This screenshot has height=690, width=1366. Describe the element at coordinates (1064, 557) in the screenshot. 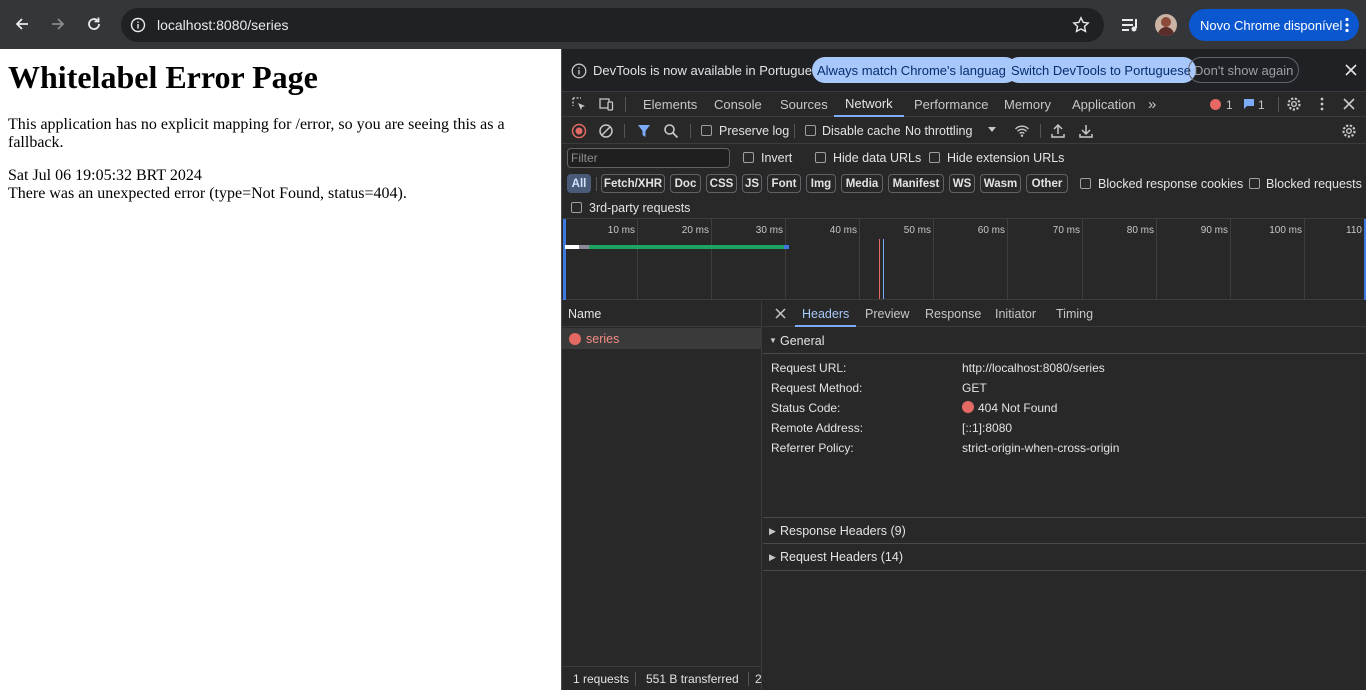

I see `request-headers-section: ▶ Request Headers (14)` at that location.